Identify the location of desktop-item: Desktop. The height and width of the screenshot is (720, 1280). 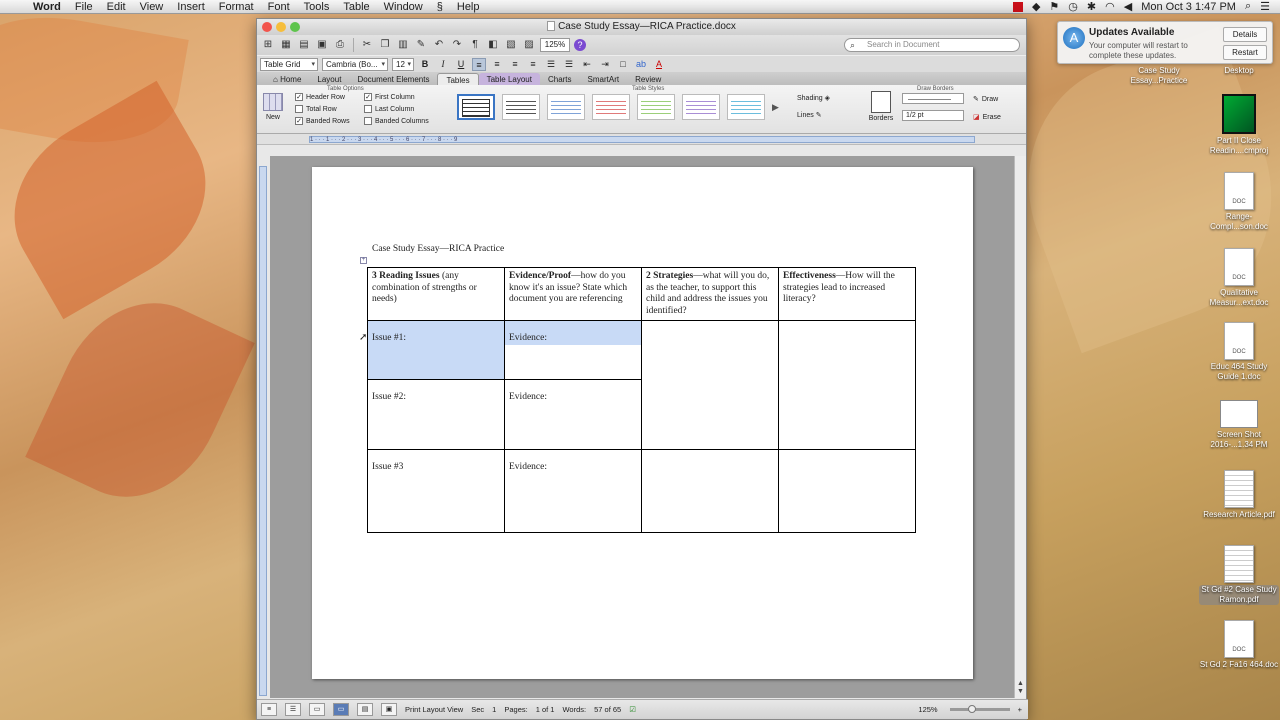
(1239, 71).